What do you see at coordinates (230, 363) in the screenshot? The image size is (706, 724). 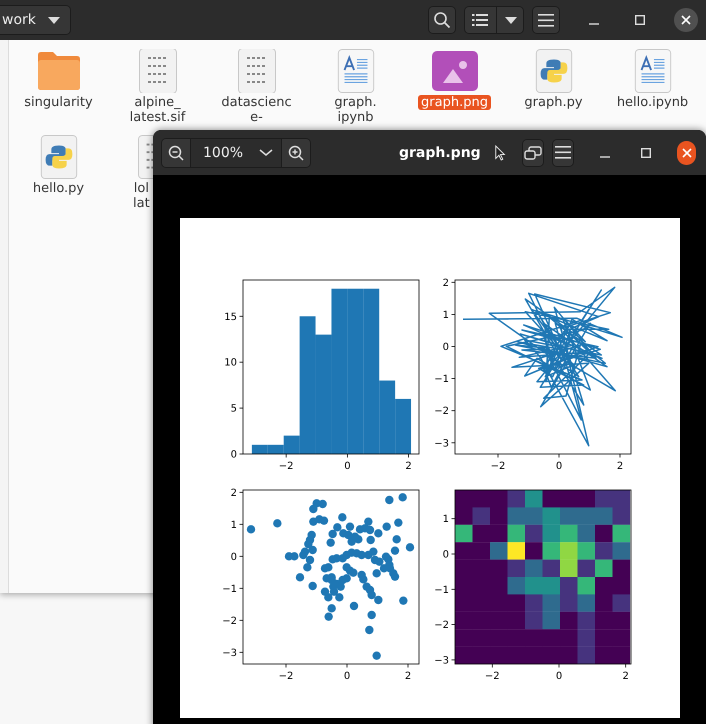 I see `tick-label: 10` at bounding box center [230, 363].